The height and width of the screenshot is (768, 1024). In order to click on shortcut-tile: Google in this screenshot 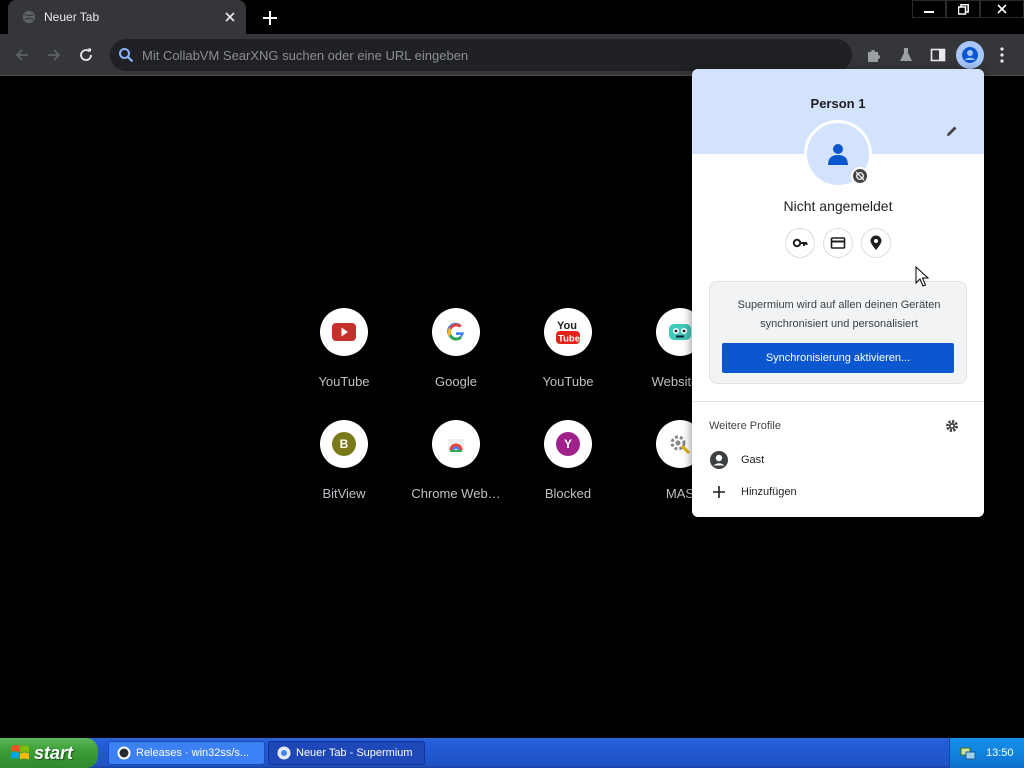, I will do `click(456, 348)`.